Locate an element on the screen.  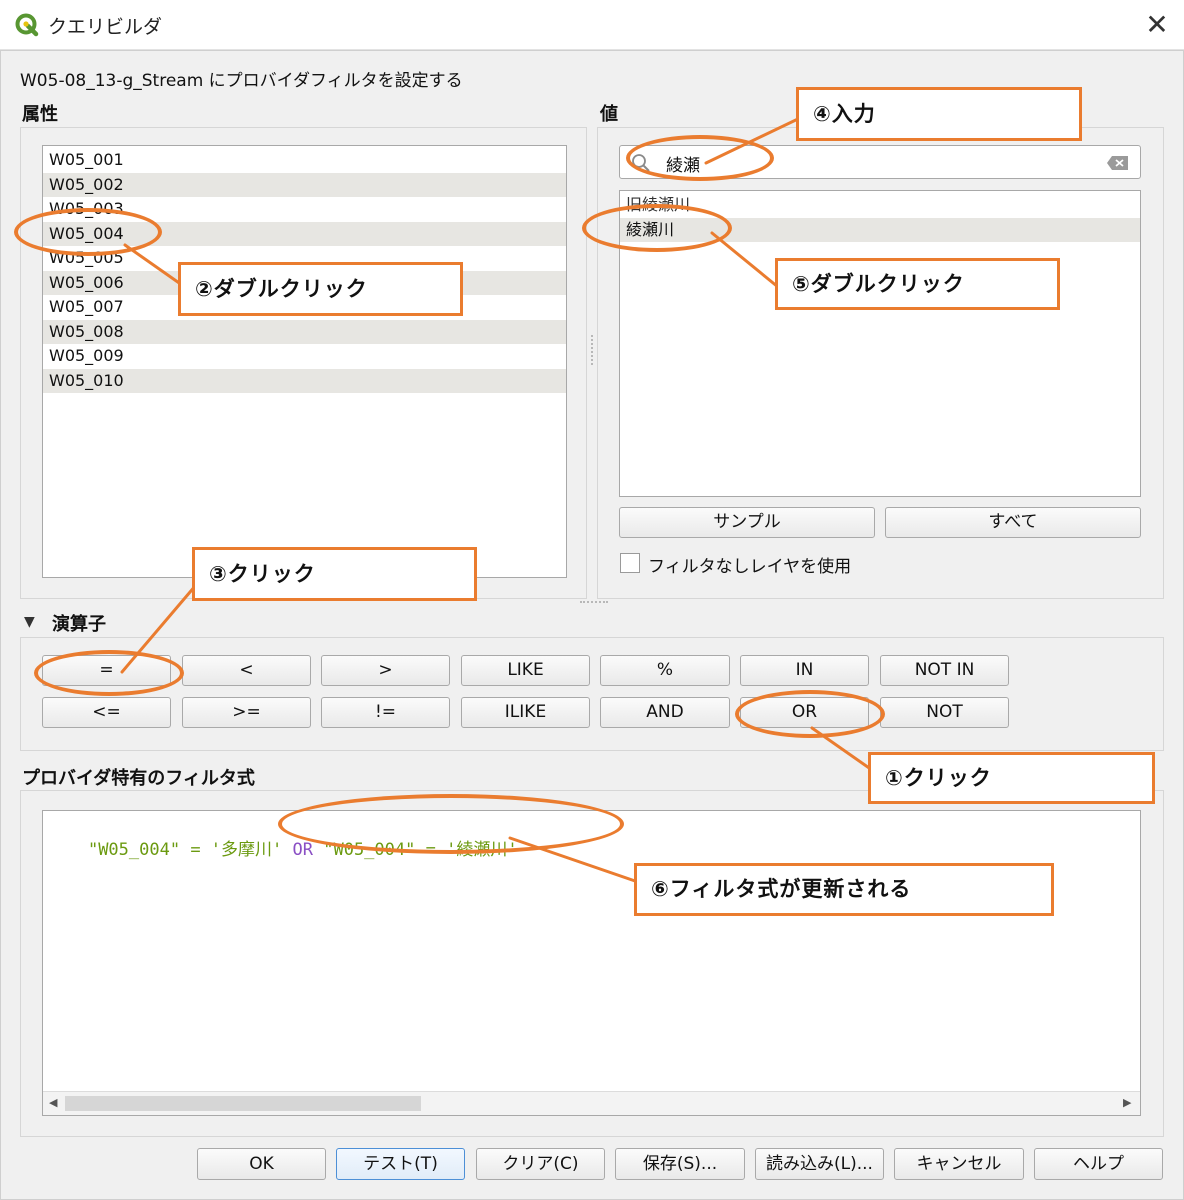
test-button: テスト(T) is located at coordinates (400, 1164).